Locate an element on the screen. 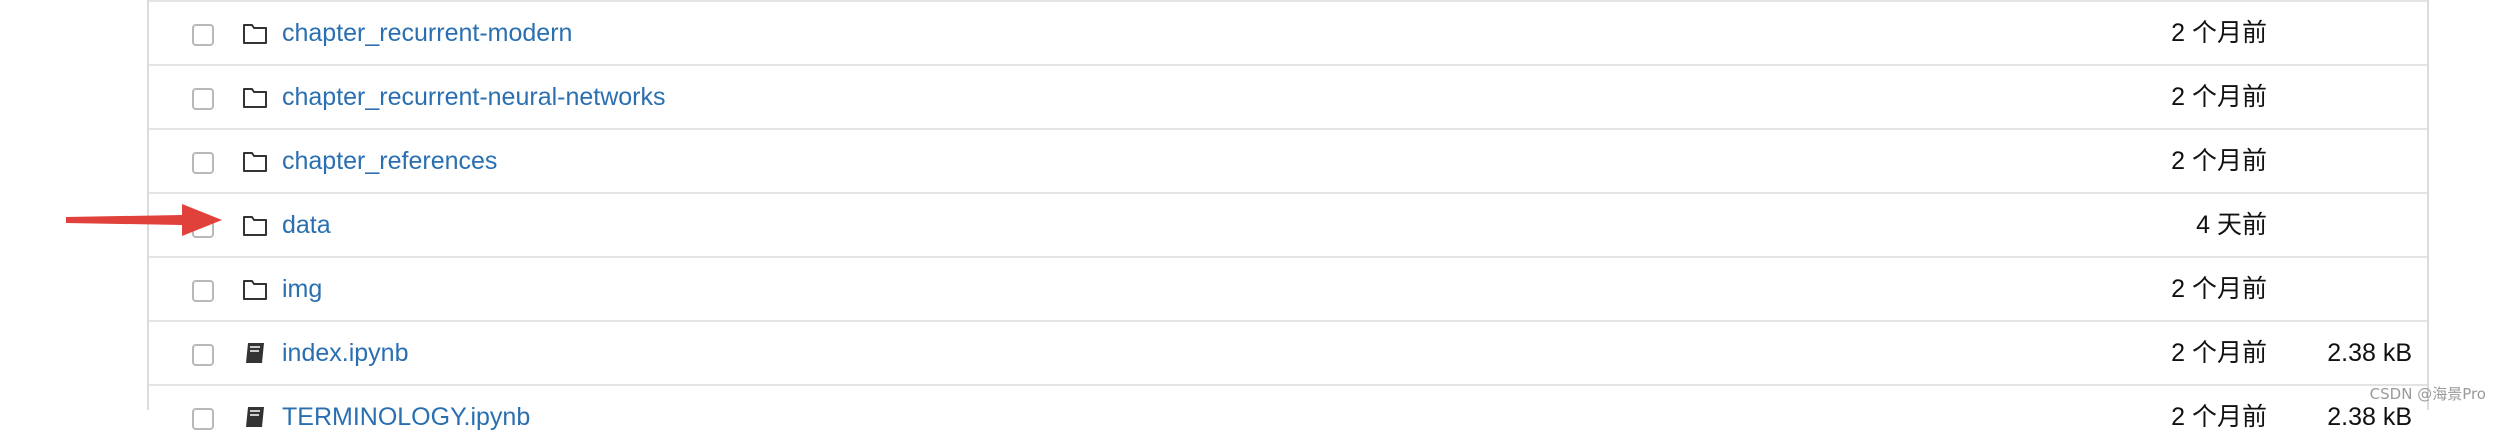 This screenshot has width=2498, height=448. list-item: data 4 天前 is located at coordinates (1288, 224).